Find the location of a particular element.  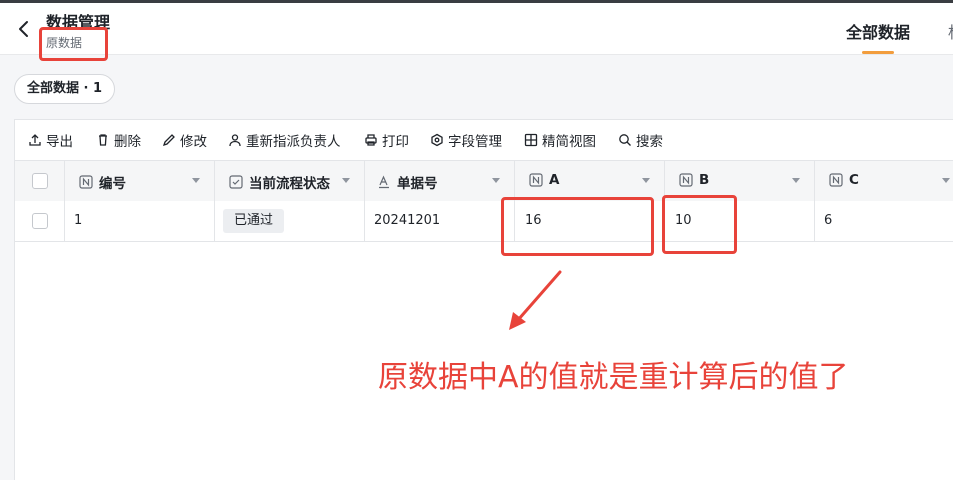

table-row: 1 已通过 20241201 16 10 6 is located at coordinates (484, 221).